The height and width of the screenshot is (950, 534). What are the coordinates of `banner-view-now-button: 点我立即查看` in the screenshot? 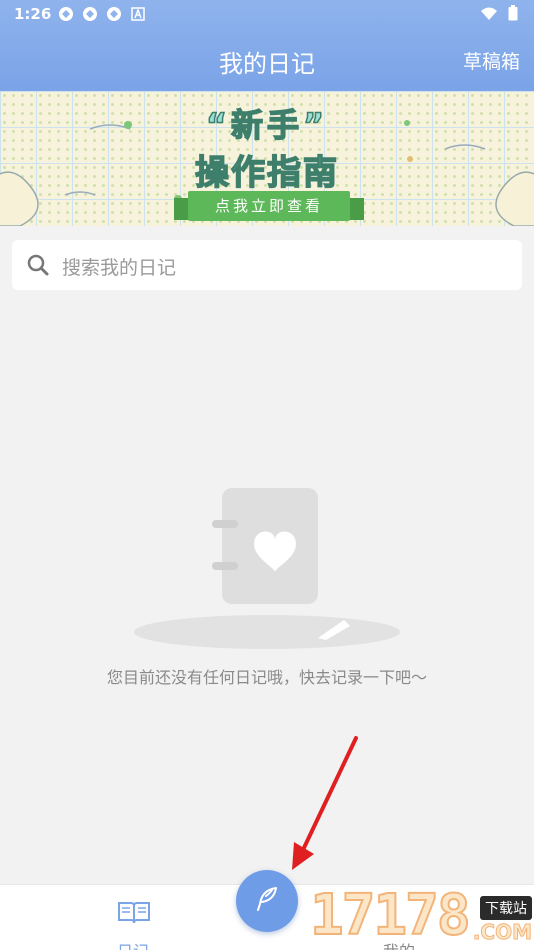 It's located at (269, 206).